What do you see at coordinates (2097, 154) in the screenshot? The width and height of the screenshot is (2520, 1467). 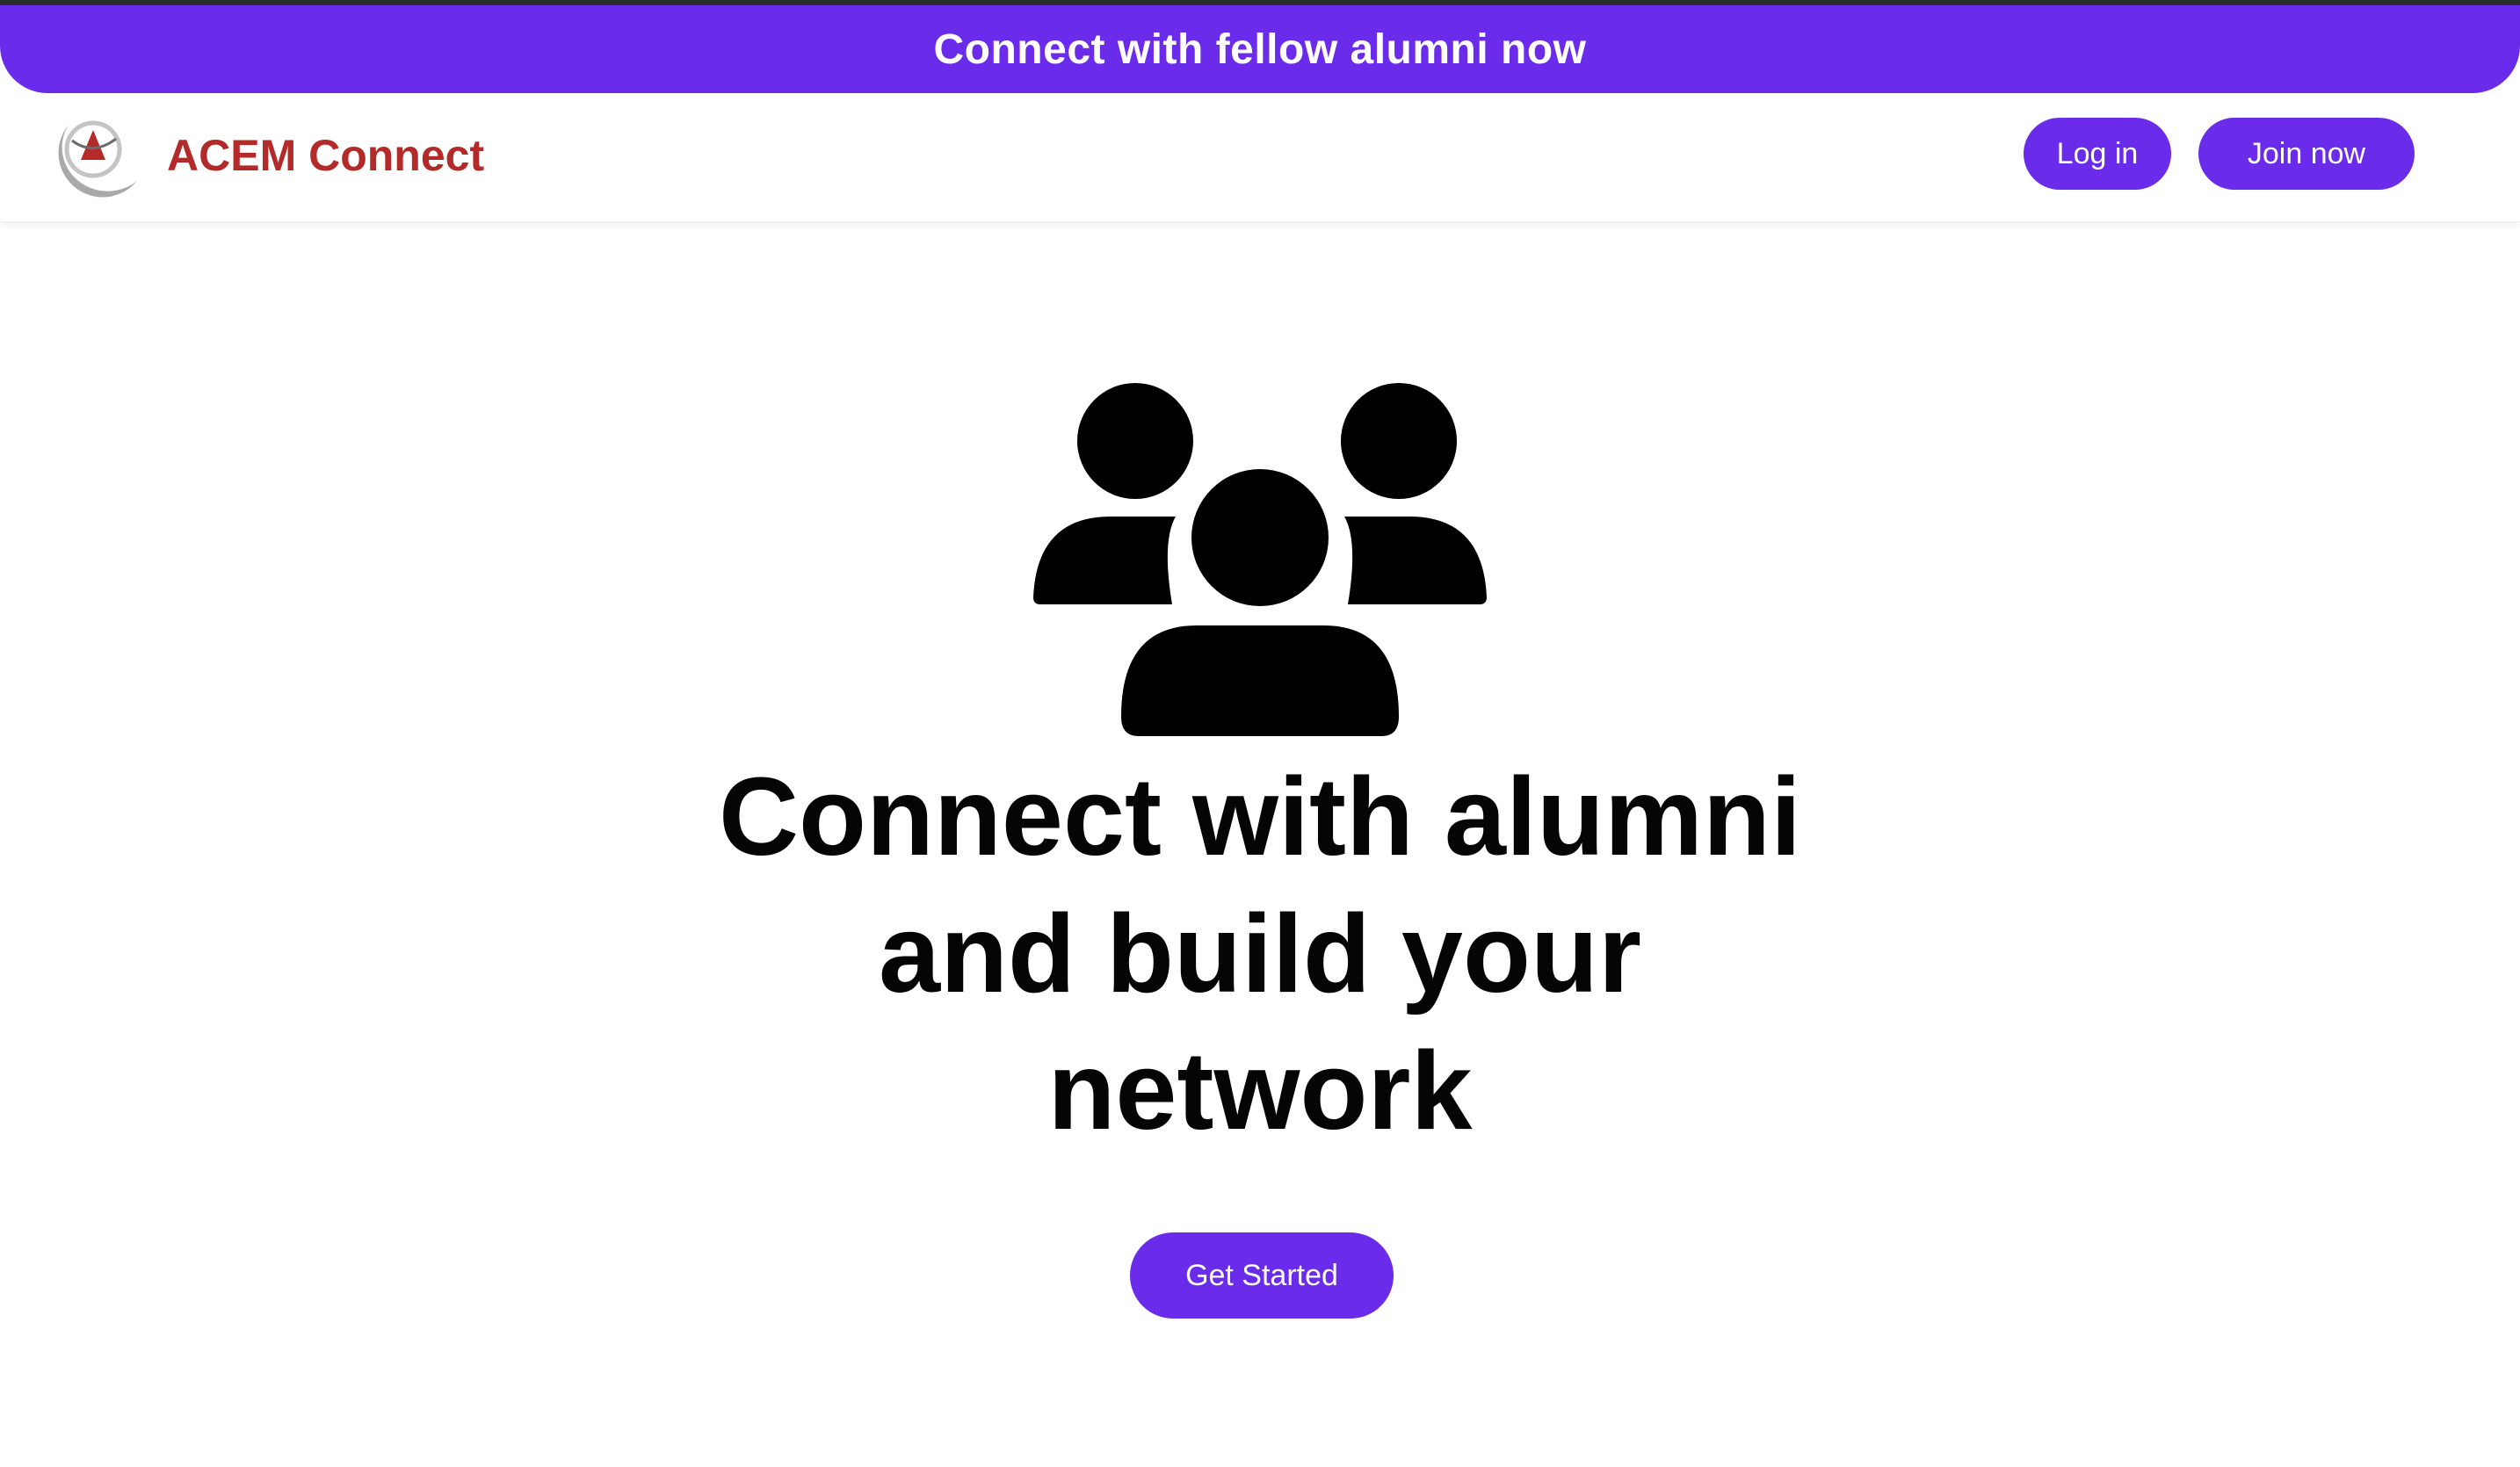 I see `login-button: Log in` at bounding box center [2097, 154].